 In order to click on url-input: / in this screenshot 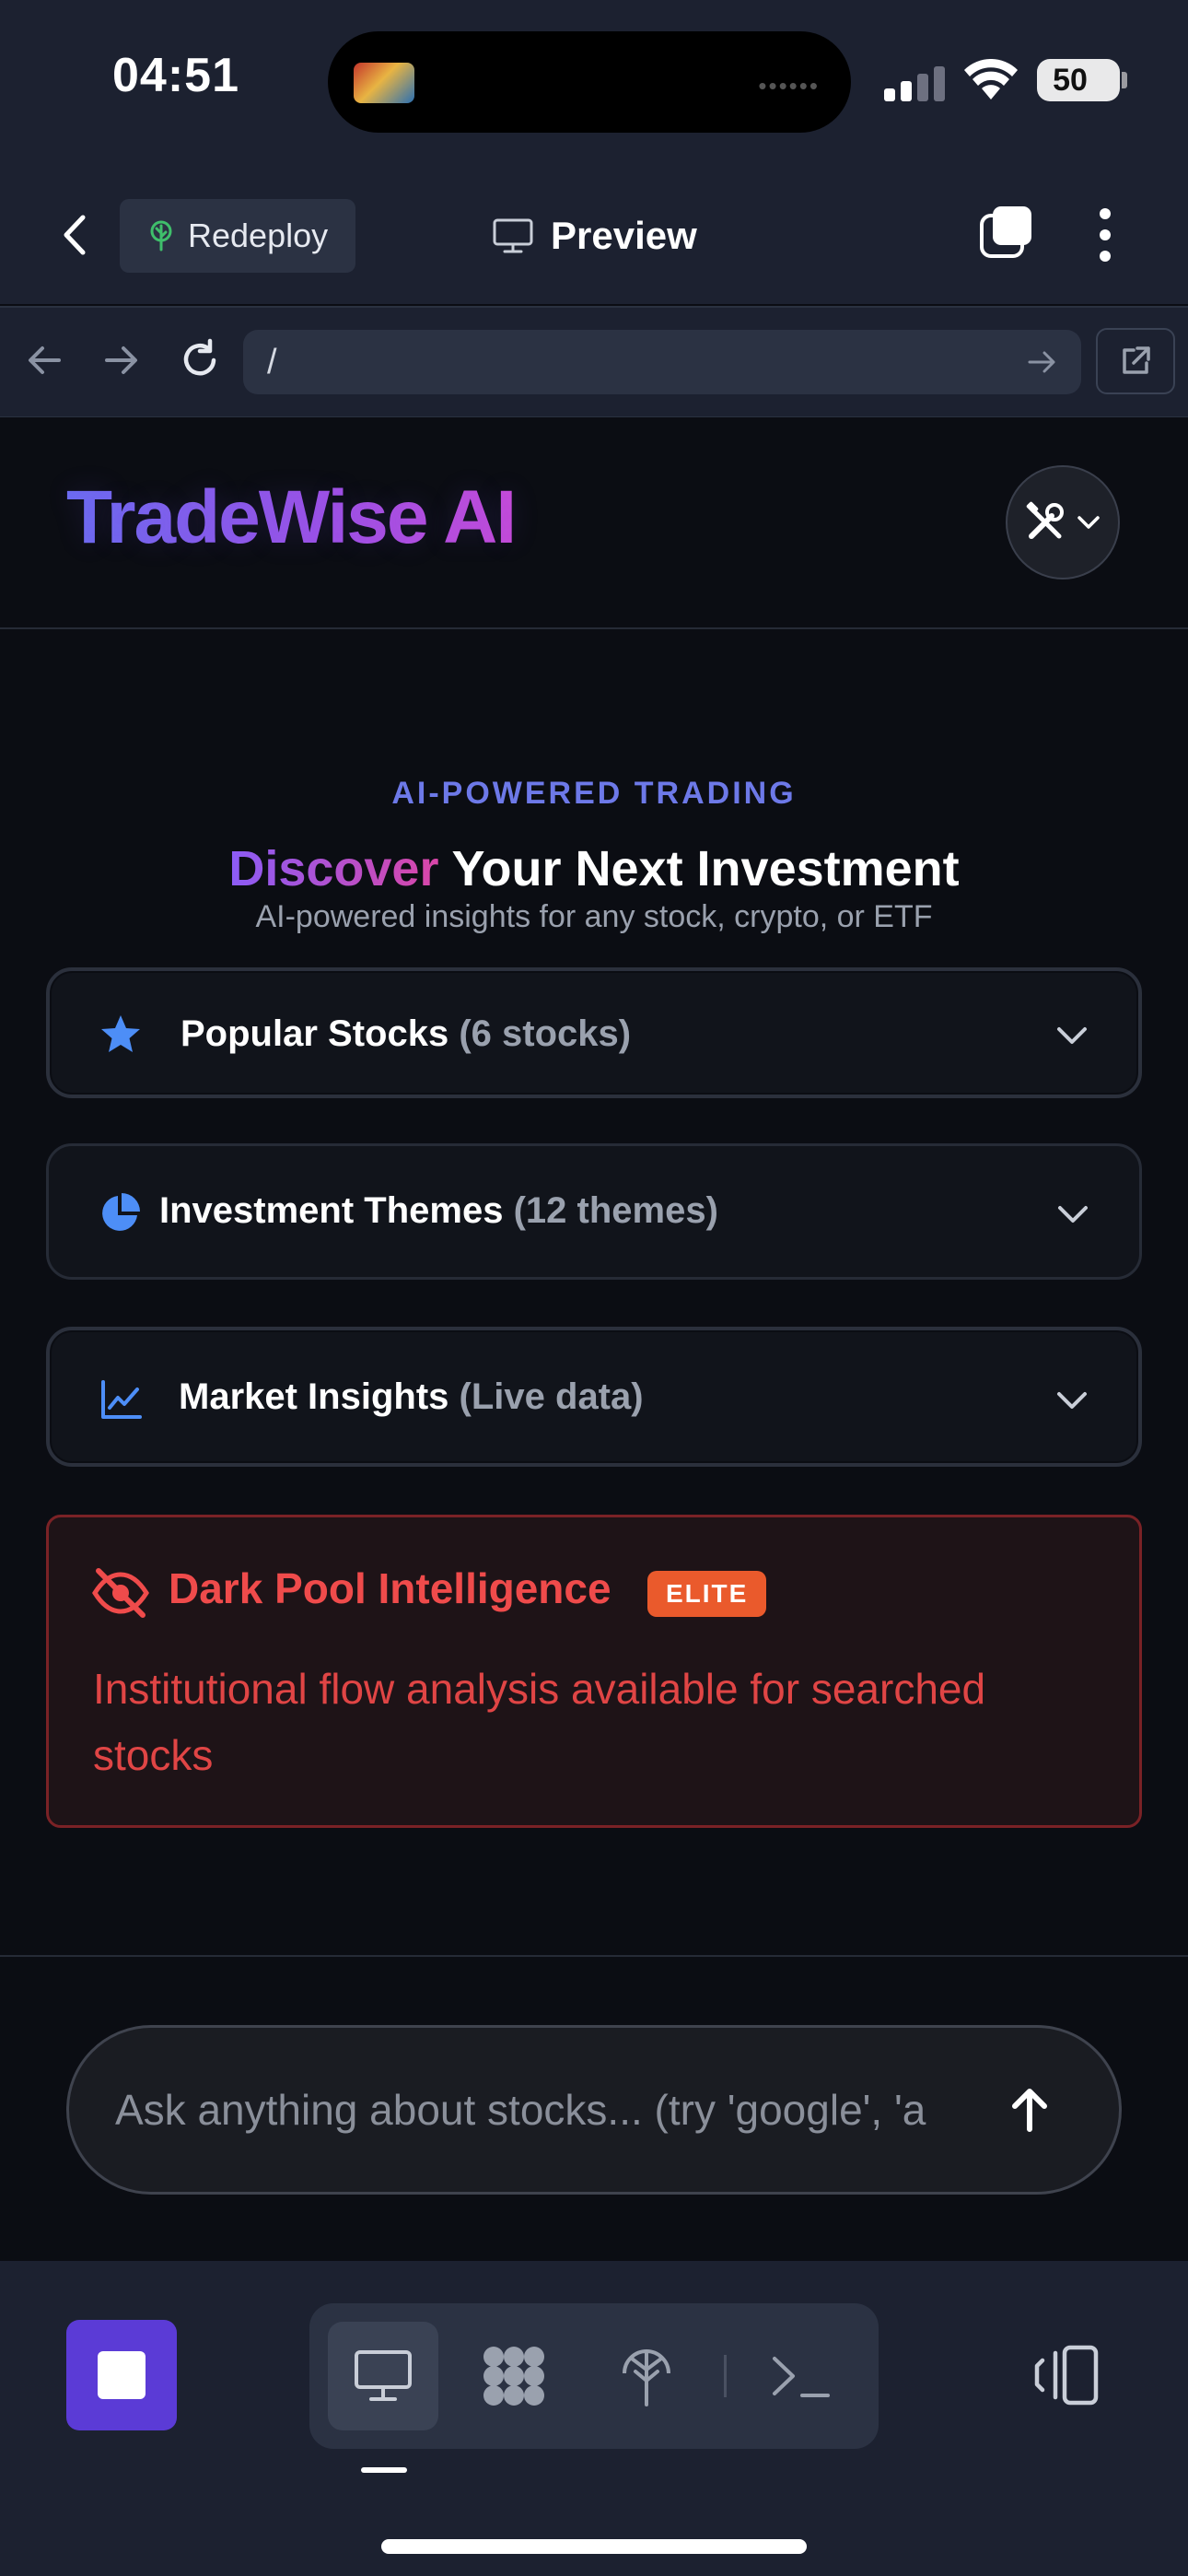, I will do `click(662, 362)`.